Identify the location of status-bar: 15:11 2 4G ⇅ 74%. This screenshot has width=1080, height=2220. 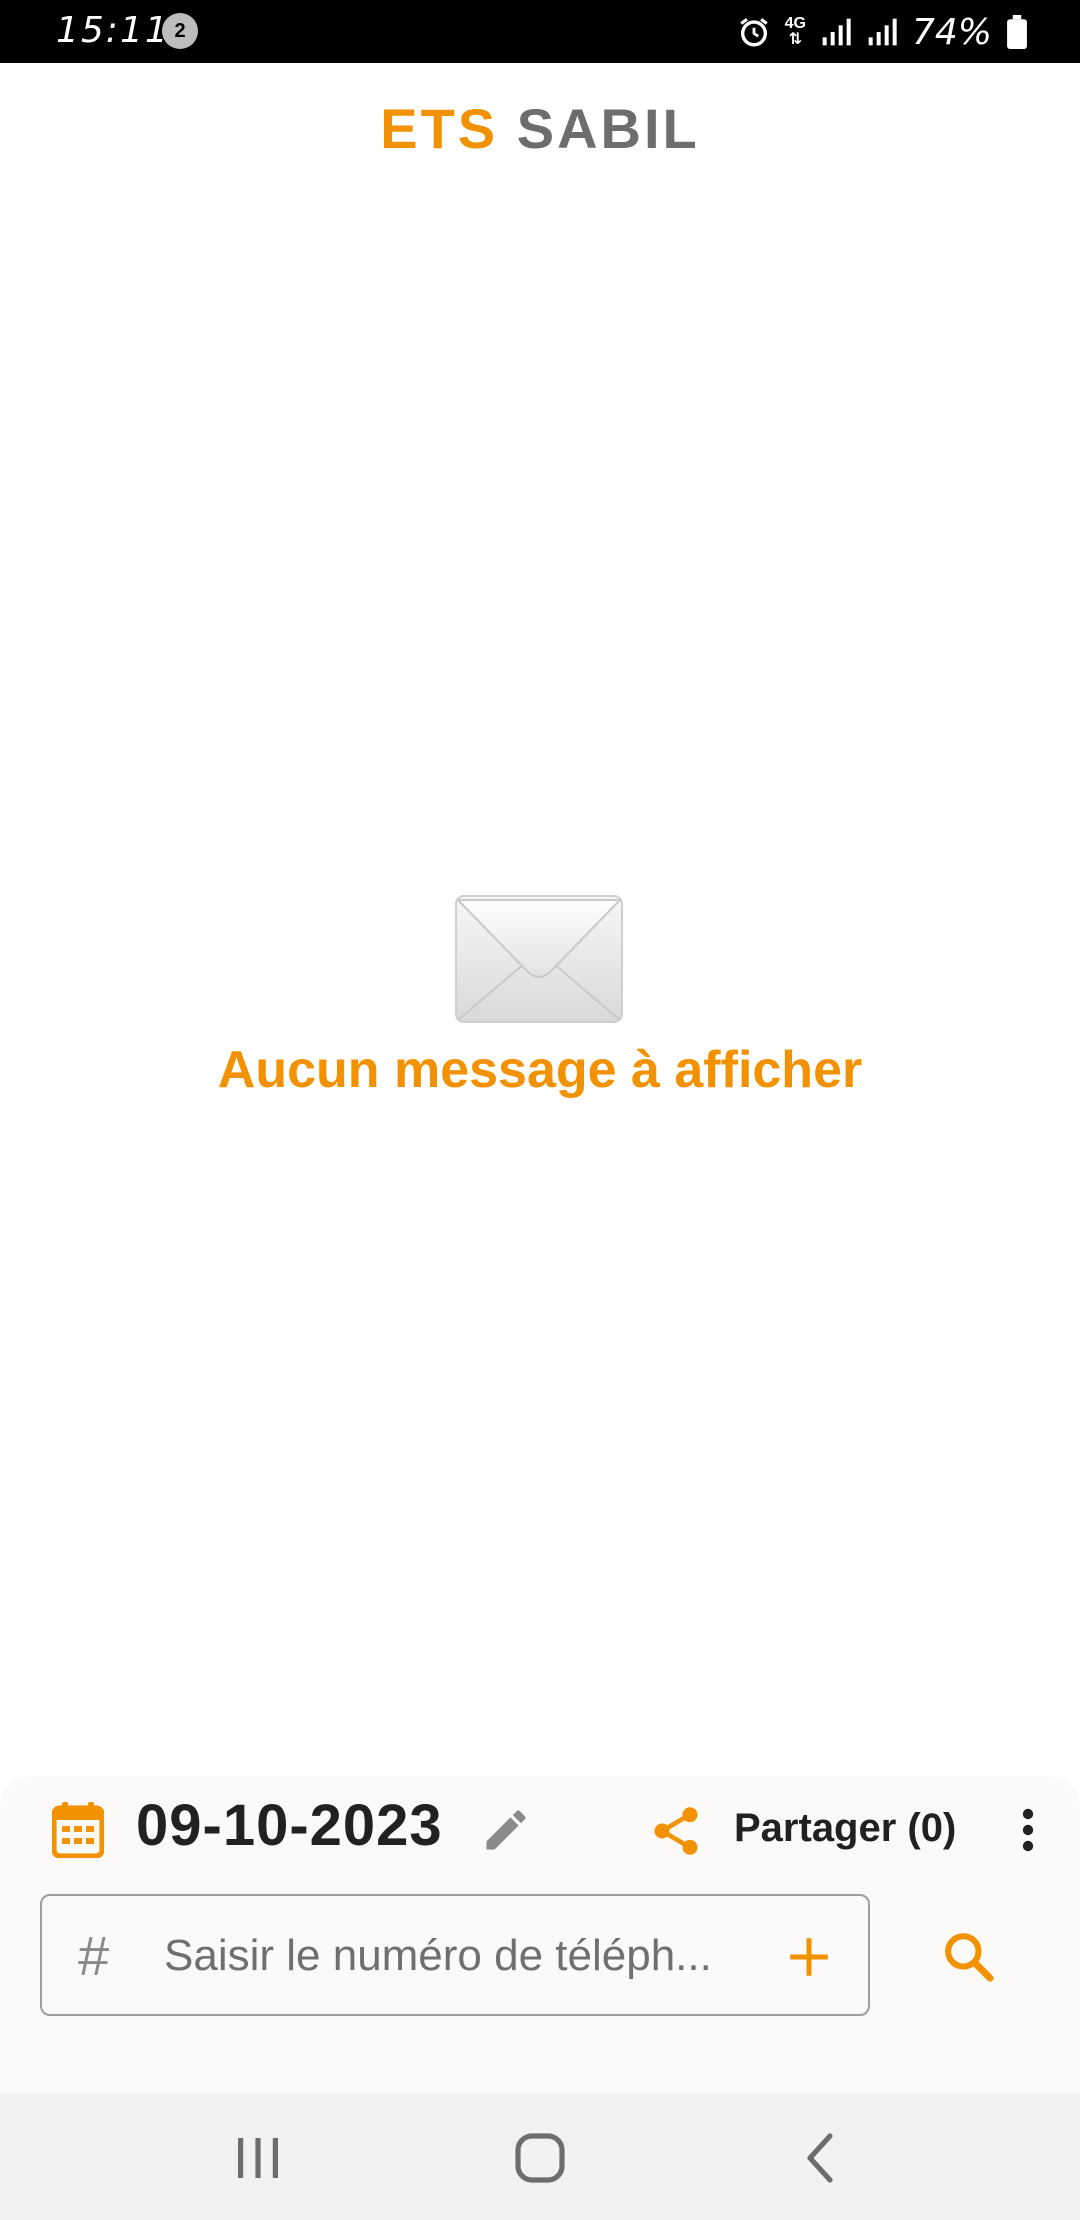
(540, 31).